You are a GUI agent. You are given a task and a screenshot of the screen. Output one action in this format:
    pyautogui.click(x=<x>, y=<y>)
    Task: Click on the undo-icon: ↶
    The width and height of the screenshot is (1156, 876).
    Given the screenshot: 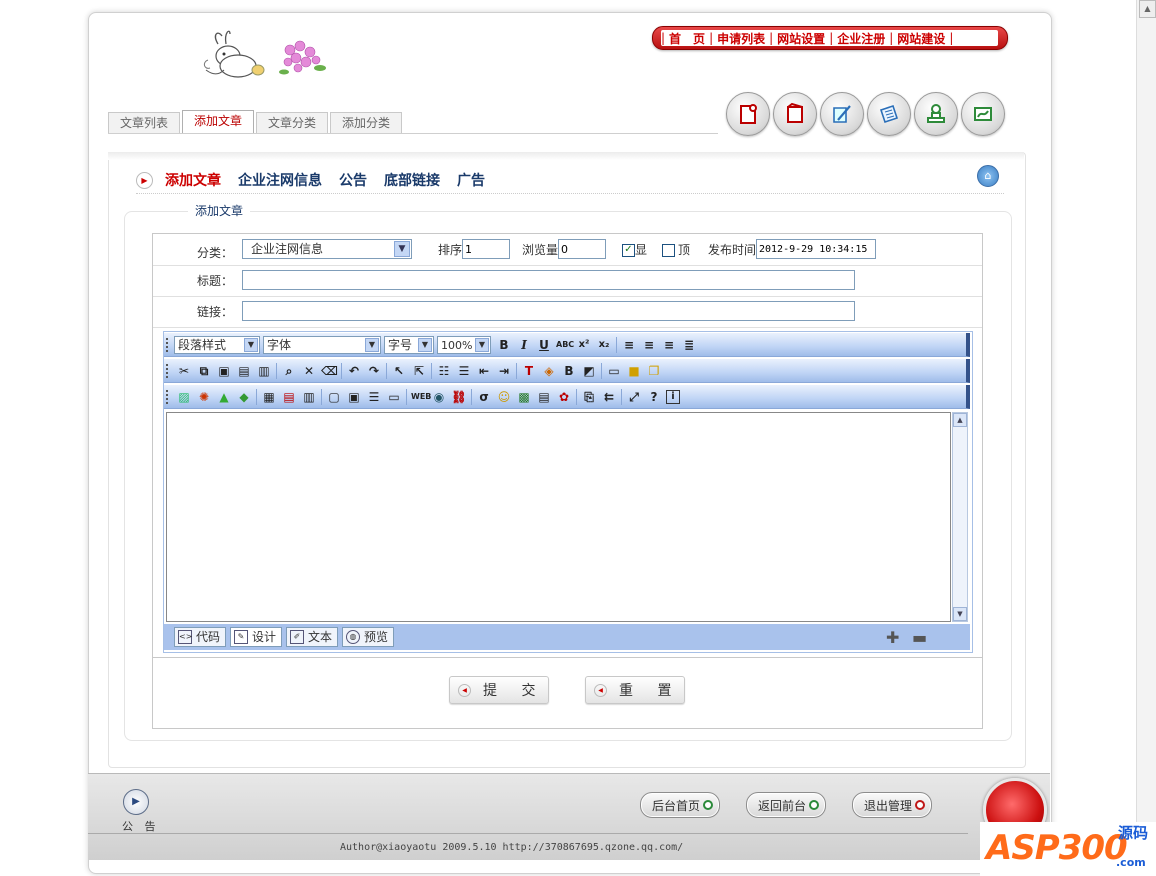 What is the action you would take?
    pyautogui.click(x=354, y=371)
    